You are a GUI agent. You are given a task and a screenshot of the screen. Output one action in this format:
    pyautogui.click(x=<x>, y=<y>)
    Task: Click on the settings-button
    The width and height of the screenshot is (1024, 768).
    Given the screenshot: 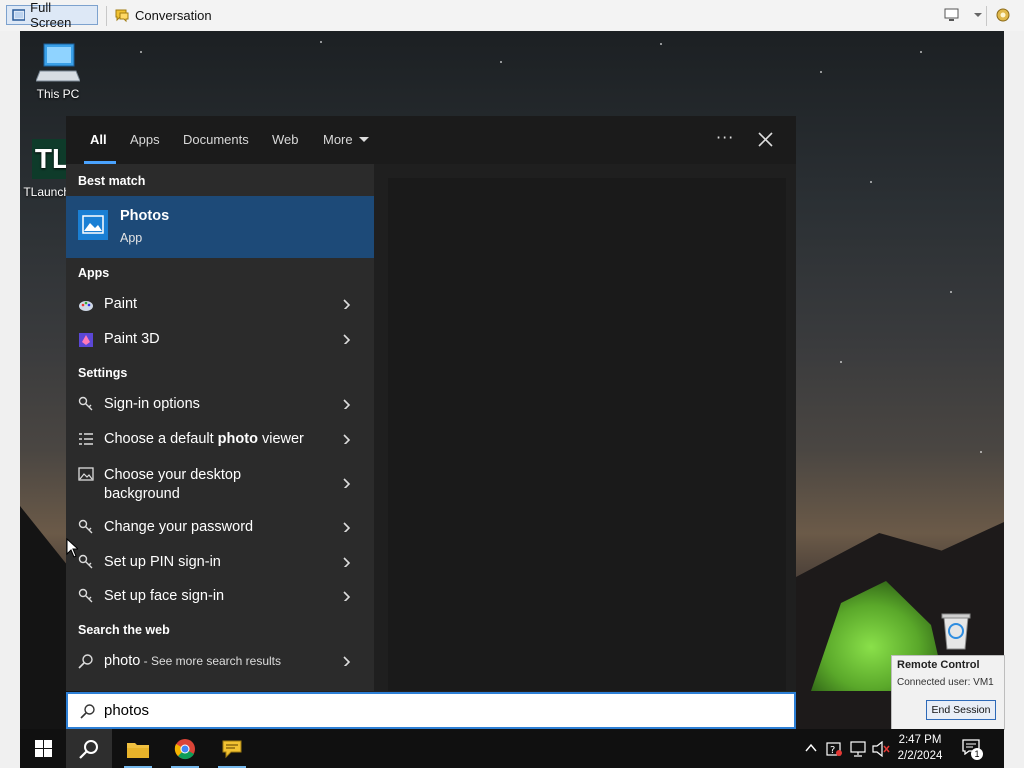 What is the action you would take?
    pyautogui.click(x=1003, y=15)
    